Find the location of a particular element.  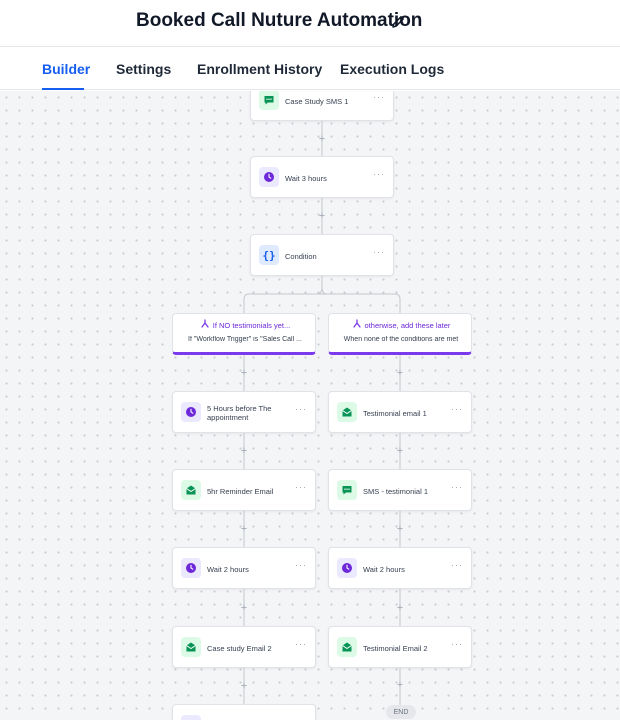

branch-split-connector is located at coordinates (322, 299).